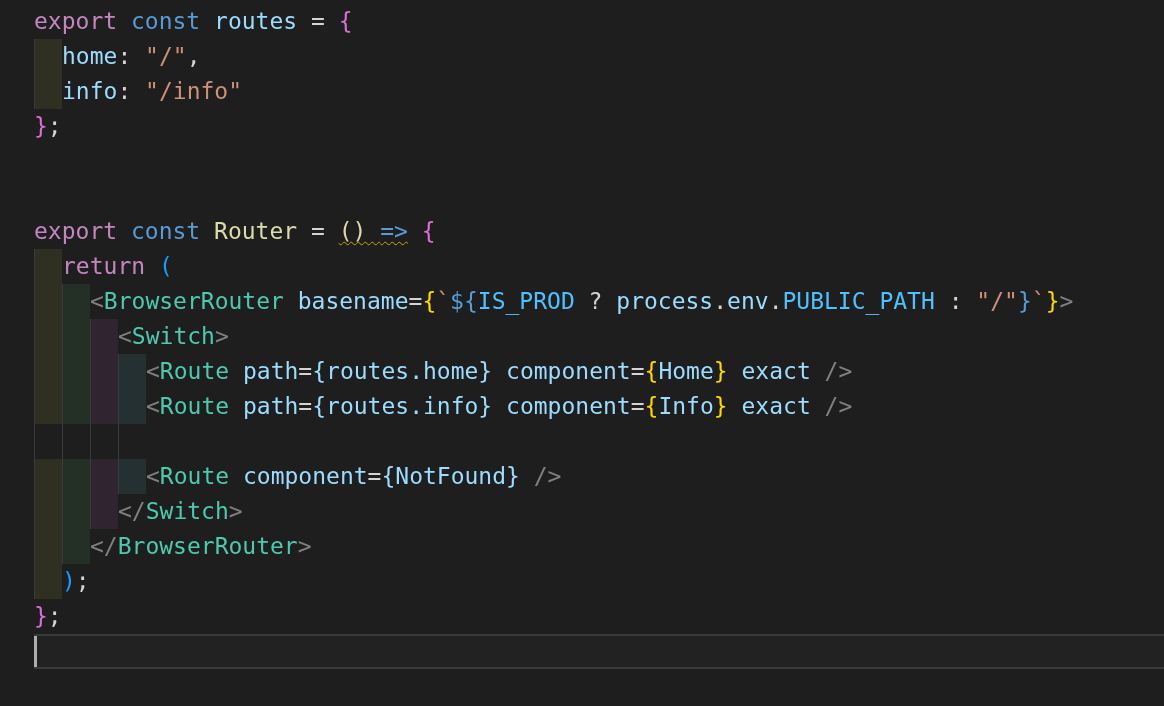 The image size is (1164, 706). I want to click on code-line: <Route component={NotFound} />, so click(354, 476).